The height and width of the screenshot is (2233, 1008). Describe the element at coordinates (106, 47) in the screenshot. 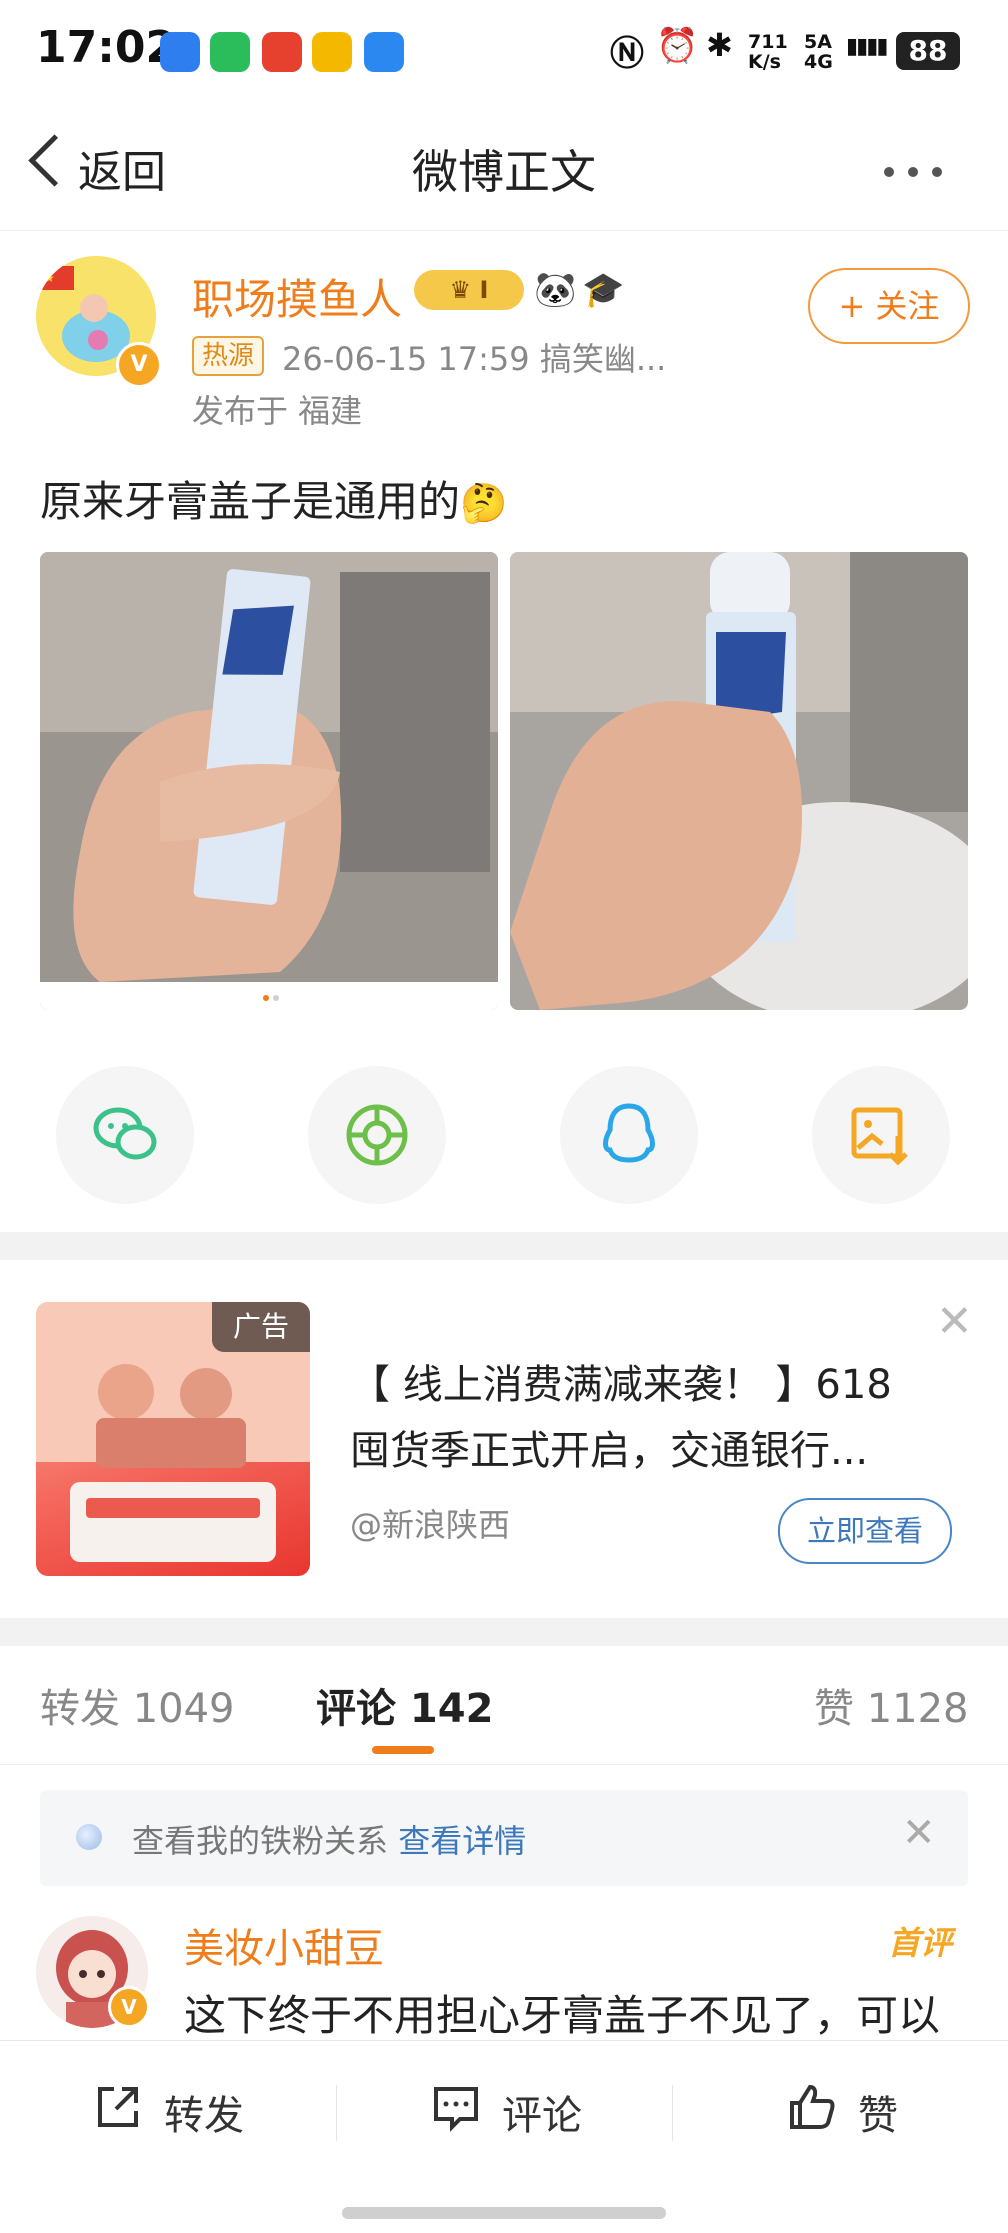

I see `status-time: 17:02` at that location.